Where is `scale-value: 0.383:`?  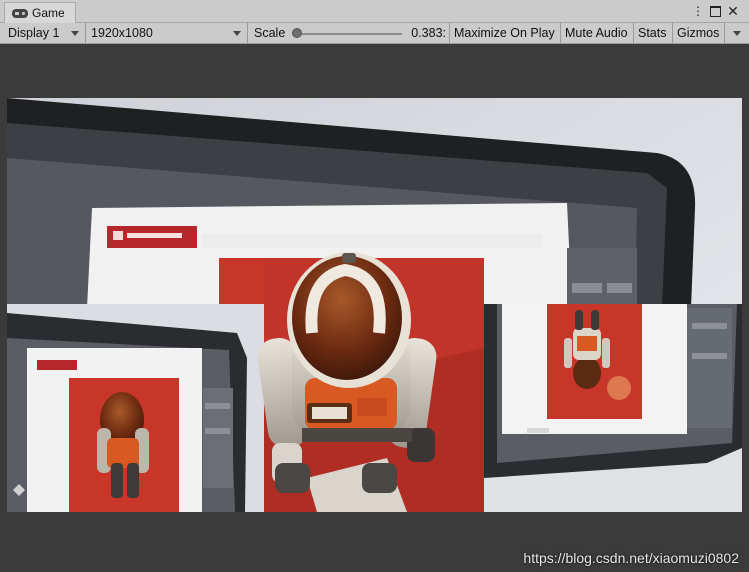 scale-value: 0.383: is located at coordinates (427, 33).